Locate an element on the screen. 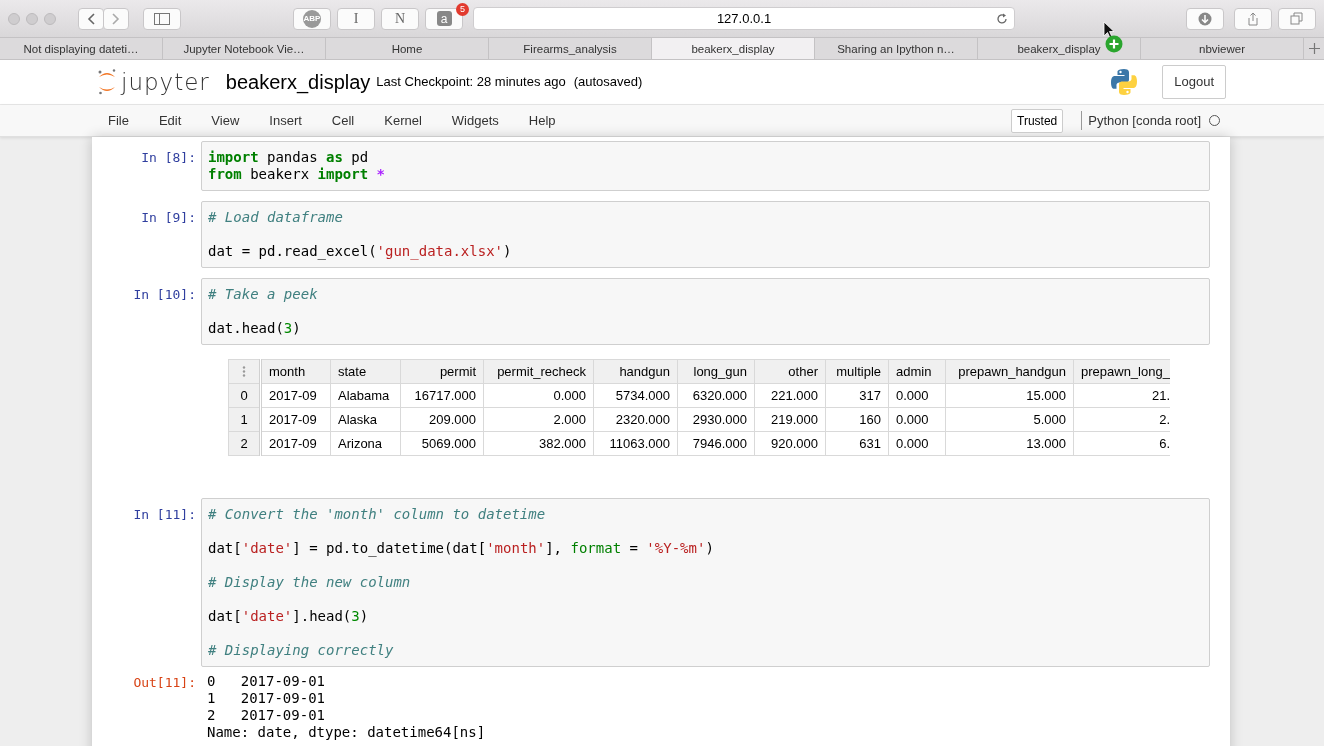  code-line: dat['date'] = pd.to_datetime(dat['month'], format = '%Y-%m') is located at coordinates (461, 548).